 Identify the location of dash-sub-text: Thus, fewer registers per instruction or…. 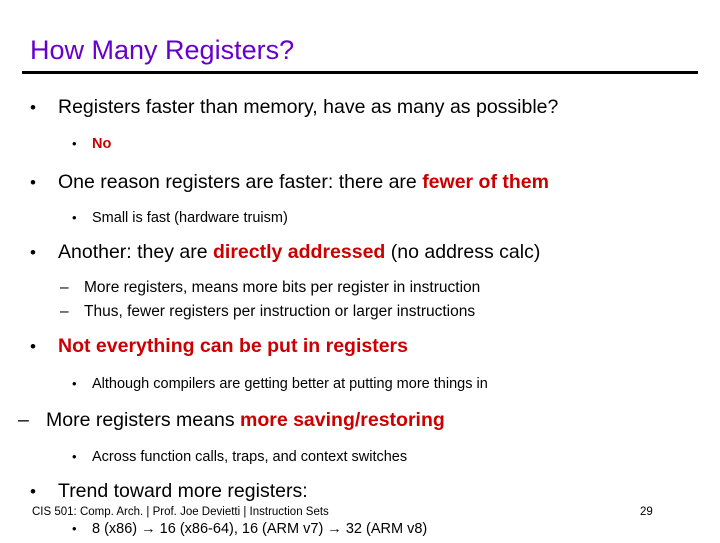
(280, 311).